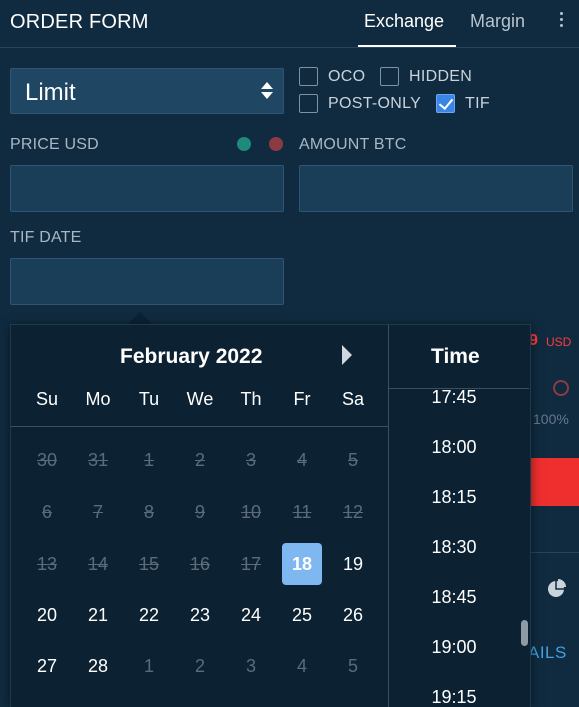 The image size is (579, 707). What do you see at coordinates (477, 103) in the screenshot?
I see `tif-label: TIF` at bounding box center [477, 103].